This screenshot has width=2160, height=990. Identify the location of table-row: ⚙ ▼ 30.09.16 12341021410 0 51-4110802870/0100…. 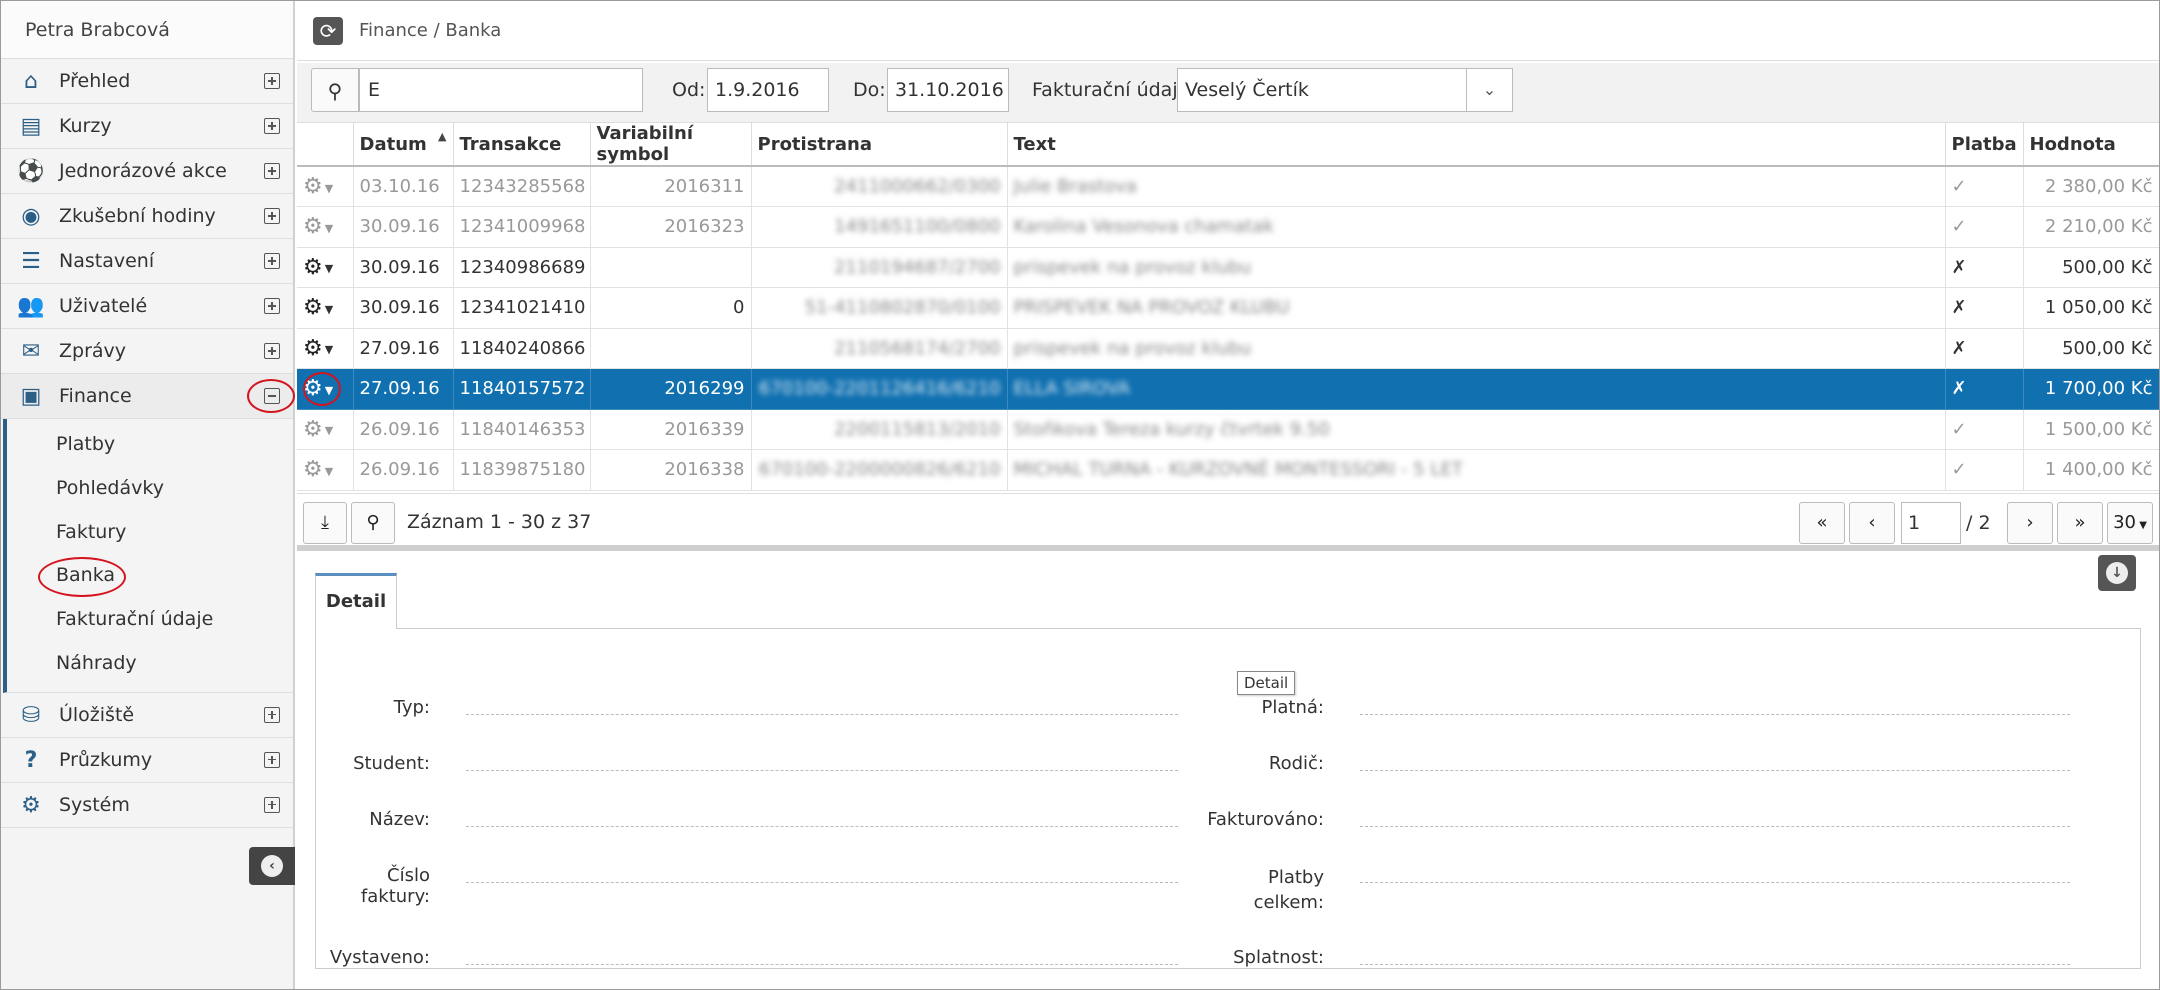
(1228, 308).